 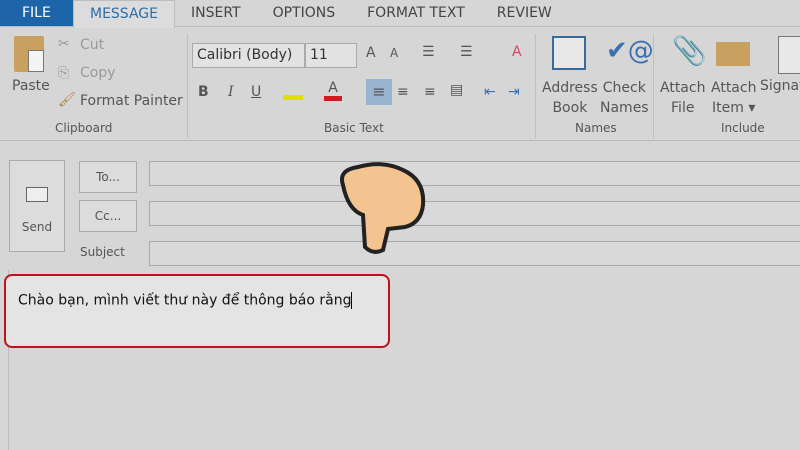 What do you see at coordinates (64, 44) in the screenshot?
I see `cut-icon: ✂` at bounding box center [64, 44].